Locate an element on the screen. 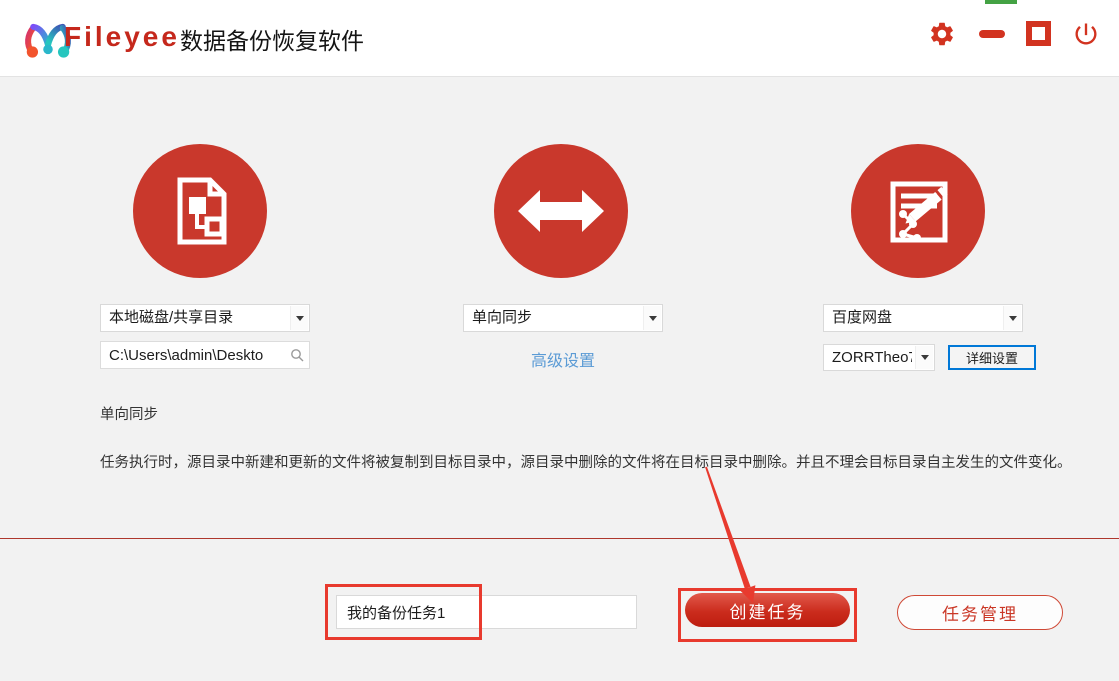 The image size is (1119, 681). target-step-circle is located at coordinates (918, 211).